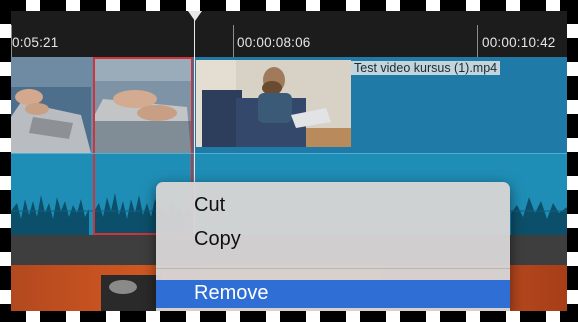  What do you see at coordinates (519, 42) in the screenshot?
I see `timecode-label: 00:00:10:42` at bounding box center [519, 42].